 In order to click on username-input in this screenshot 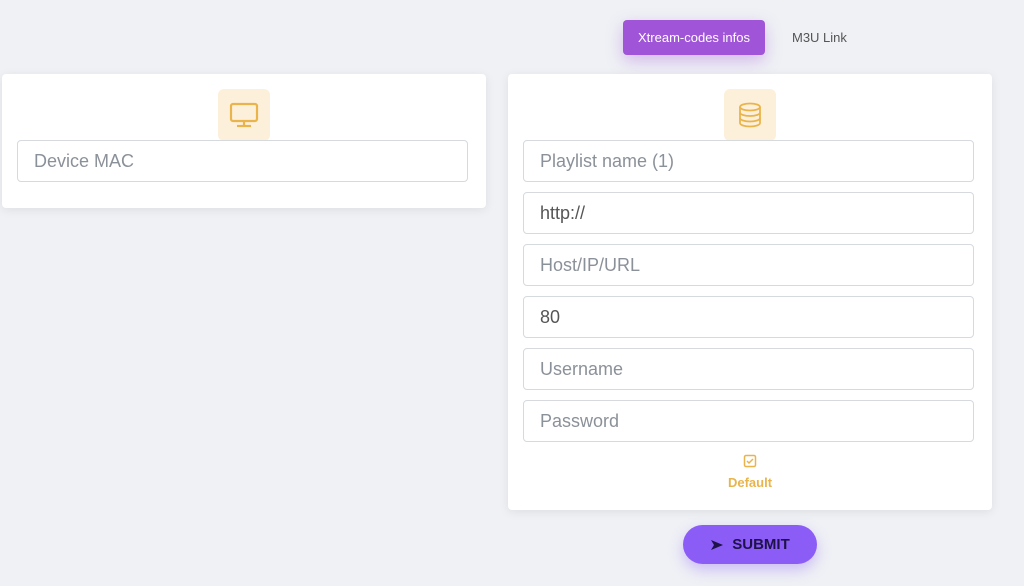, I will do `click(748, 369)`.